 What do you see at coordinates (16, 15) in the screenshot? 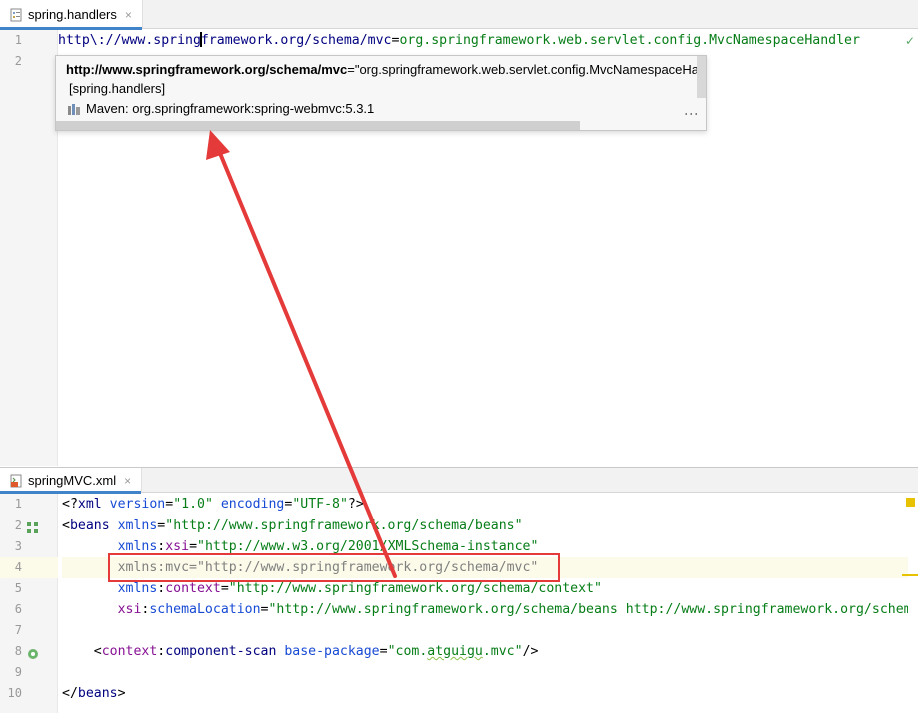
I see `properties-file-icon` at bounding box center [16, 15].